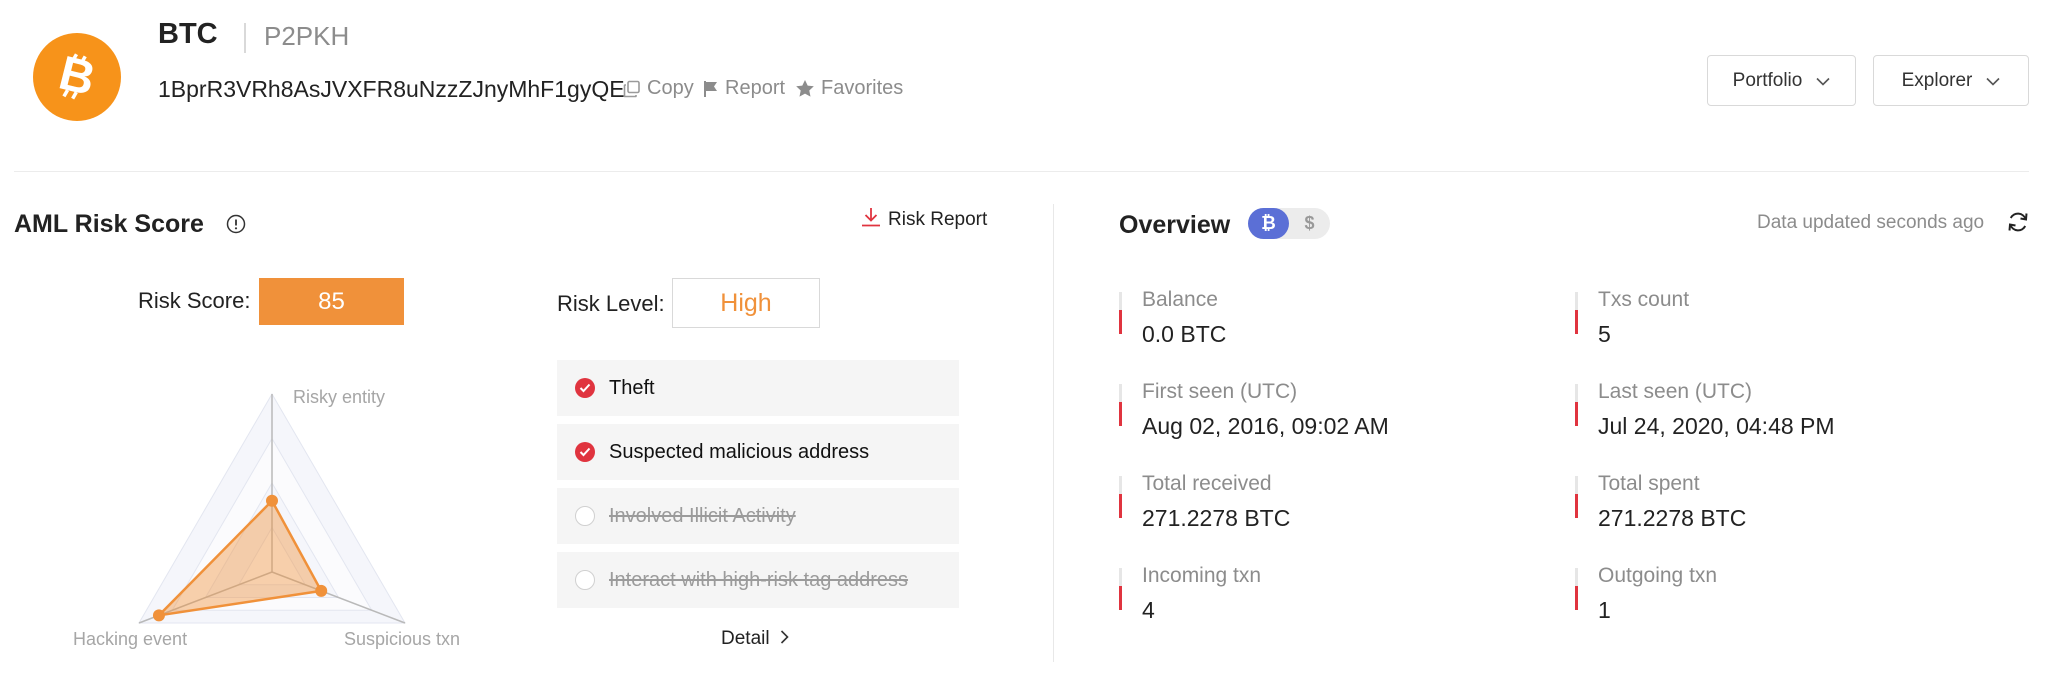  Describe the element at coordinates (1180, 299) in the screenshot. I see `stat-label: Balance` at that location.